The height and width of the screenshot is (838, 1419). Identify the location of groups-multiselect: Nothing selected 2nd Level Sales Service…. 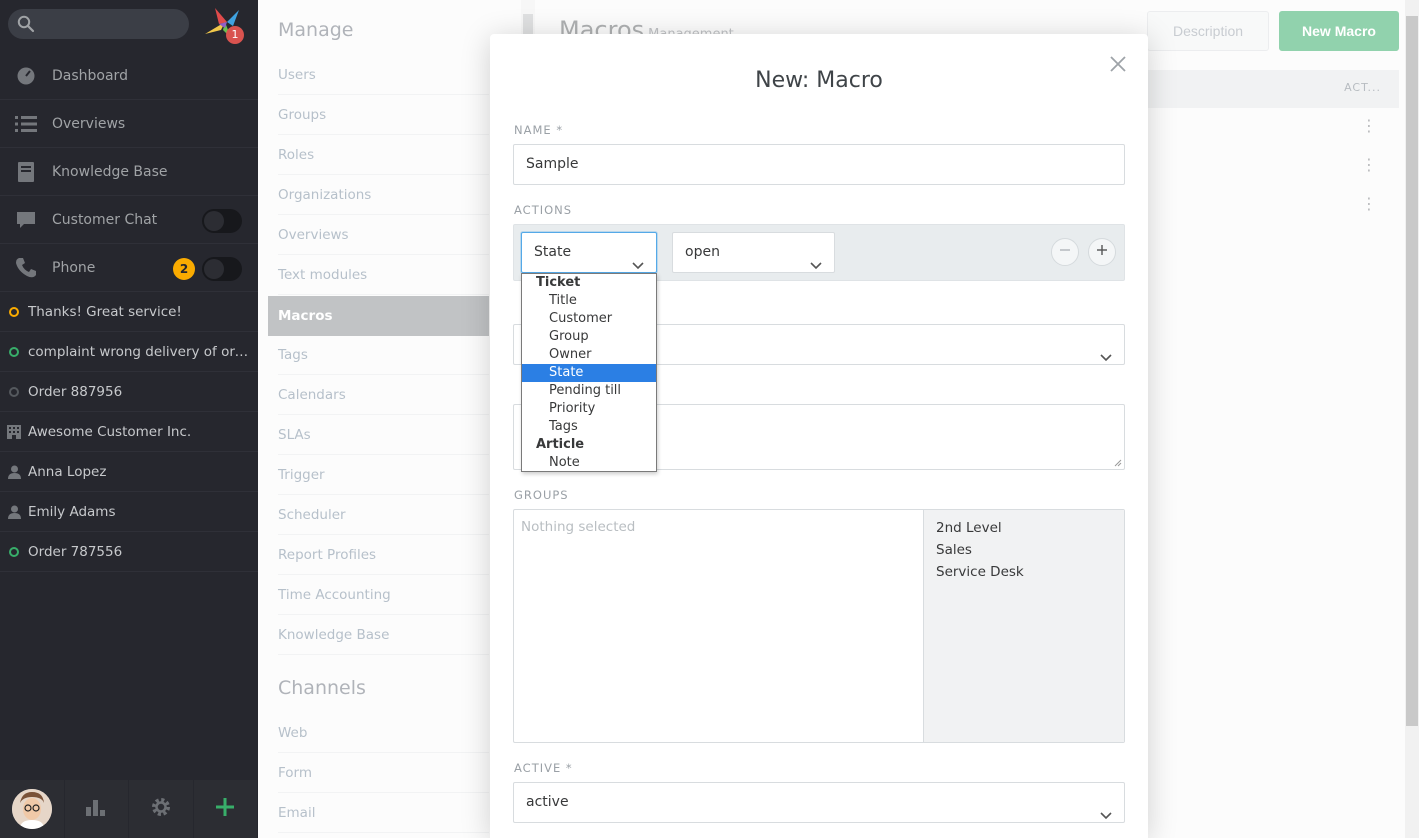
(819, 626).